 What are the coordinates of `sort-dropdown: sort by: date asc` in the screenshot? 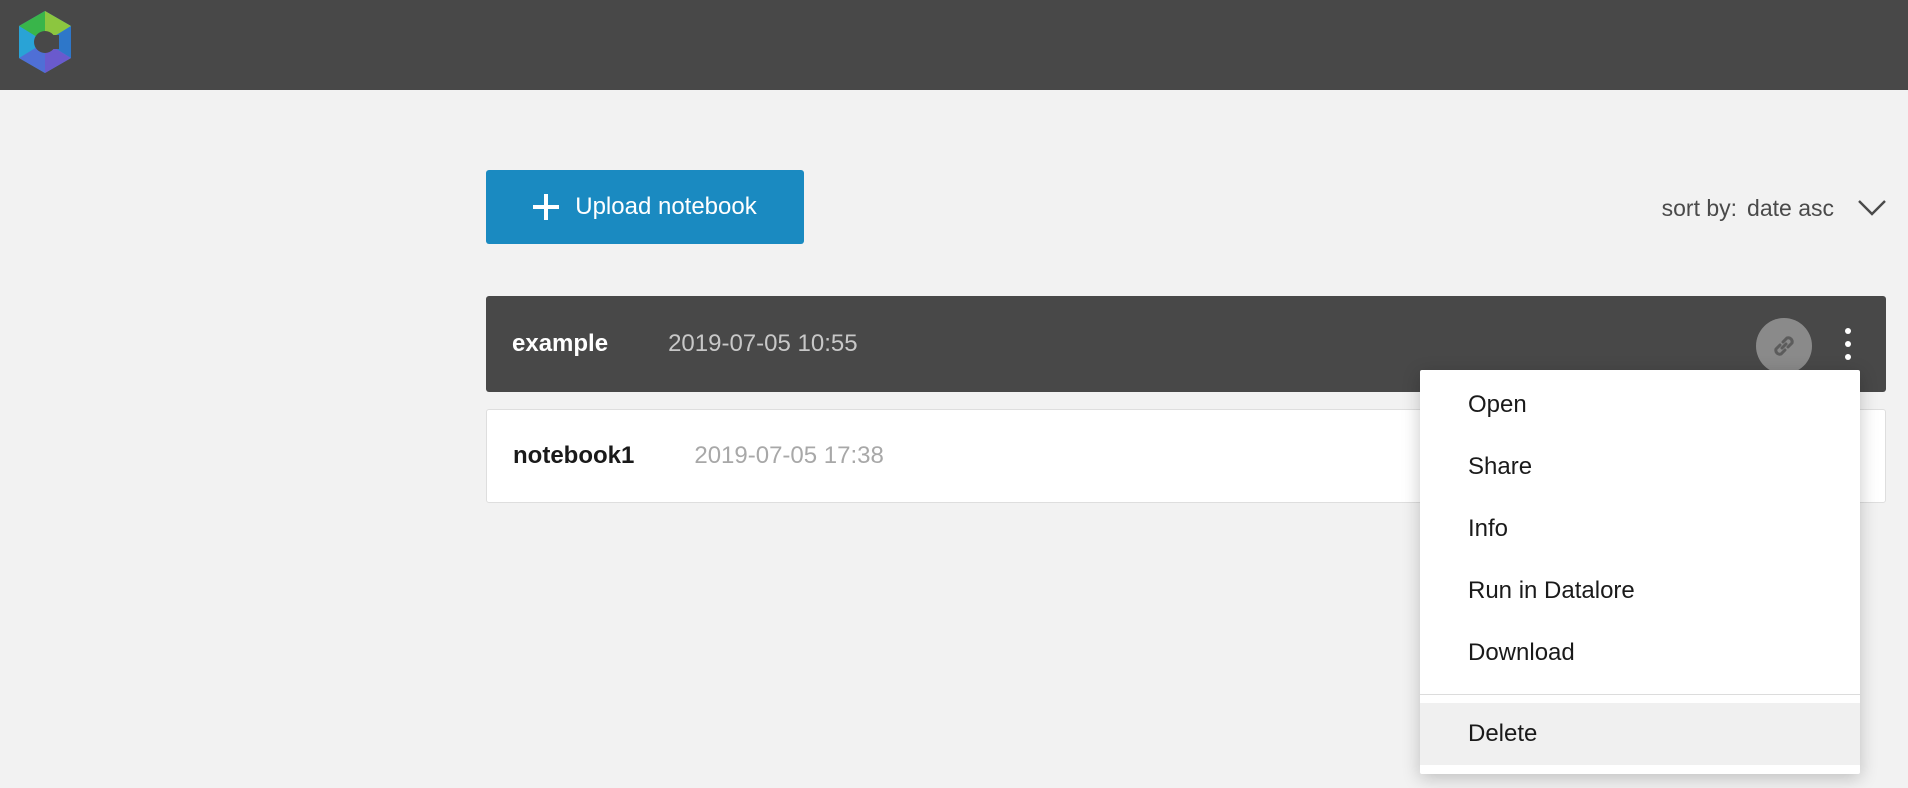 It's located at (1775, 208).